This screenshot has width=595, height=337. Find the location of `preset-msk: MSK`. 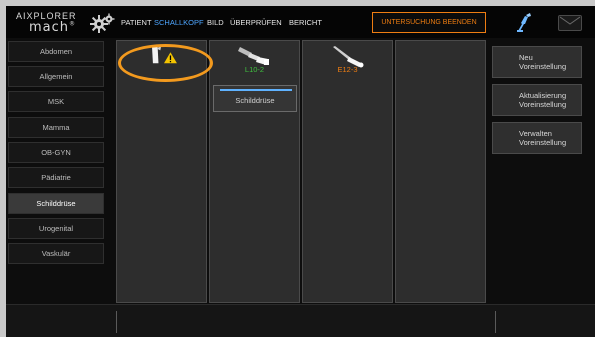

preset-msk: MSK is located at coordinates (56, 101).